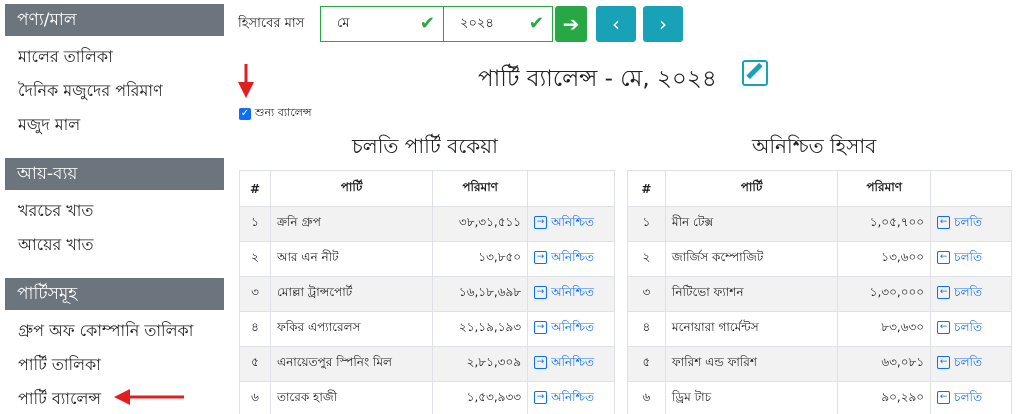  I want to click on go-button: ➔, so click(571, 24).